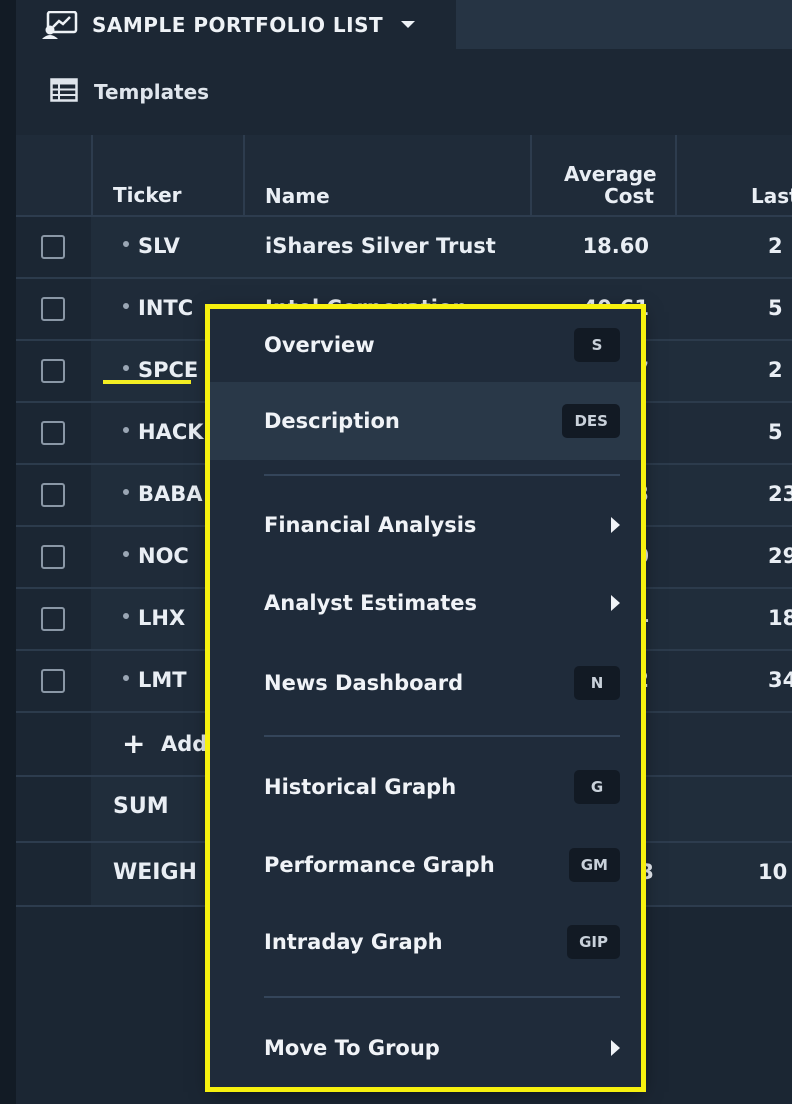 The width and height of the screenshot is (792, 1104). Describe the element at coordinates (163, 556) in the screenshot. I see `ticker-text: NOC` at that location.